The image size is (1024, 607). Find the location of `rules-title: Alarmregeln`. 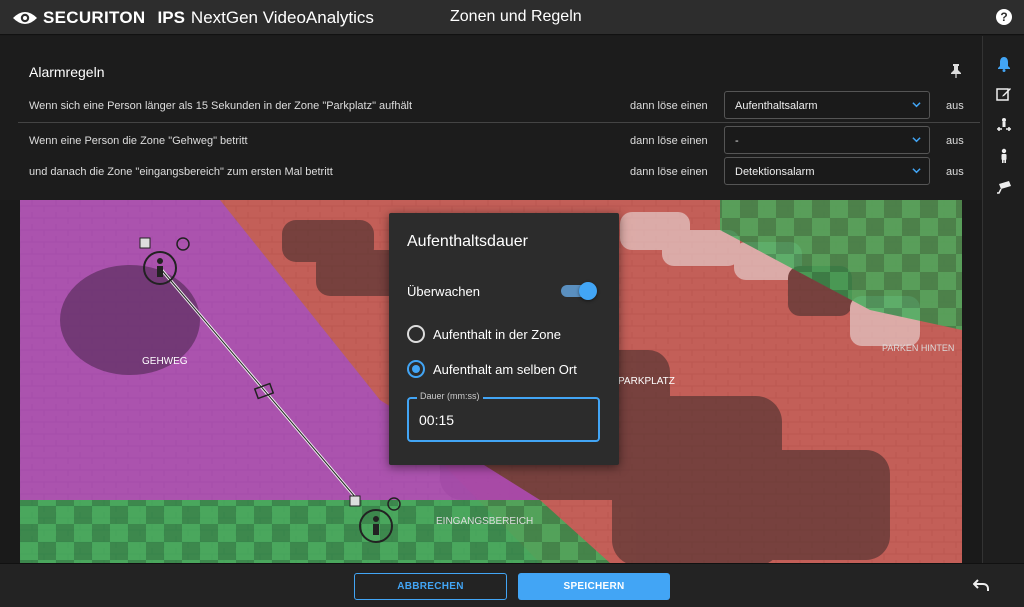

rules-title: Alarmregeln is located at coordinates (67, 72).